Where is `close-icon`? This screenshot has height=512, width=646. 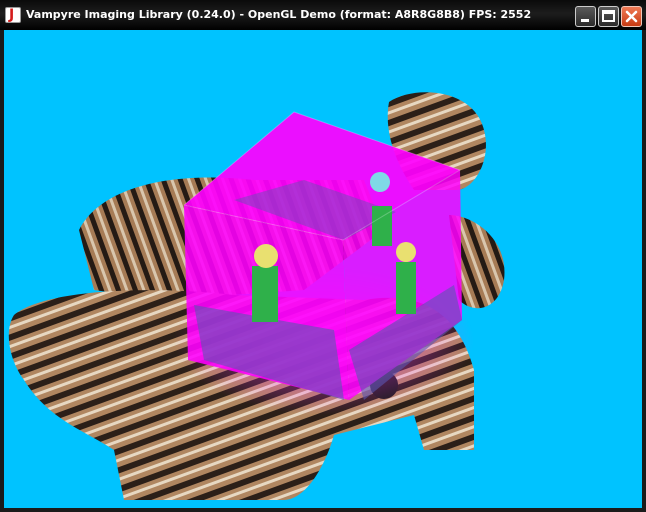
close-icon is located at coordinates (631, 16).